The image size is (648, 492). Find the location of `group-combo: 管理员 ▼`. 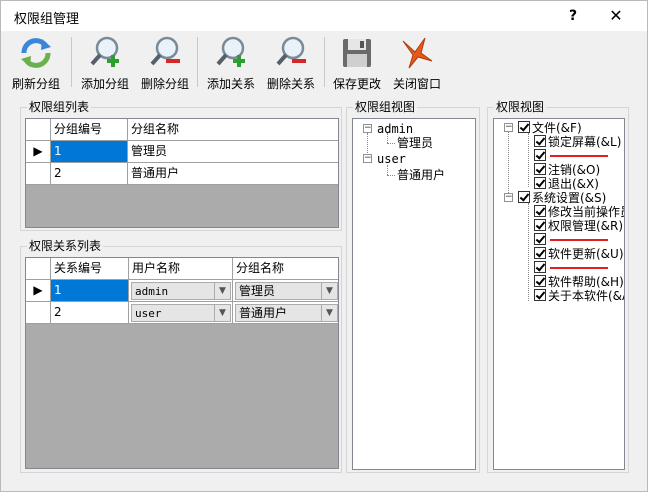

group-combo: 管理员 ▼ is located at coordinates (286, 291).